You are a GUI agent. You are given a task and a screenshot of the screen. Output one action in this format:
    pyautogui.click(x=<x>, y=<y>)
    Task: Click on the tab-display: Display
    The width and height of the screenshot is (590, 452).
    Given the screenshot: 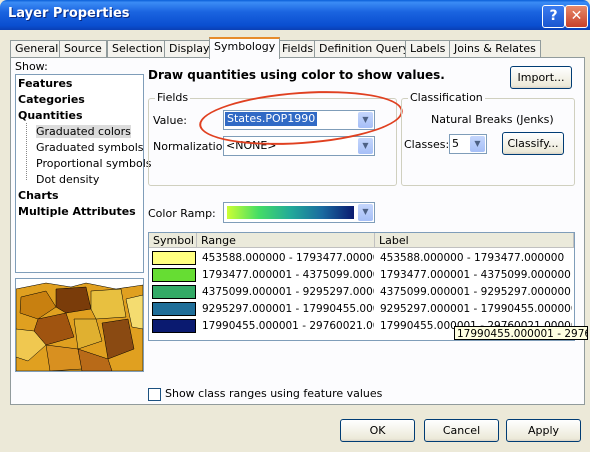 What is the action you would take?
    pyautogui.click(x=189, y=48)
    